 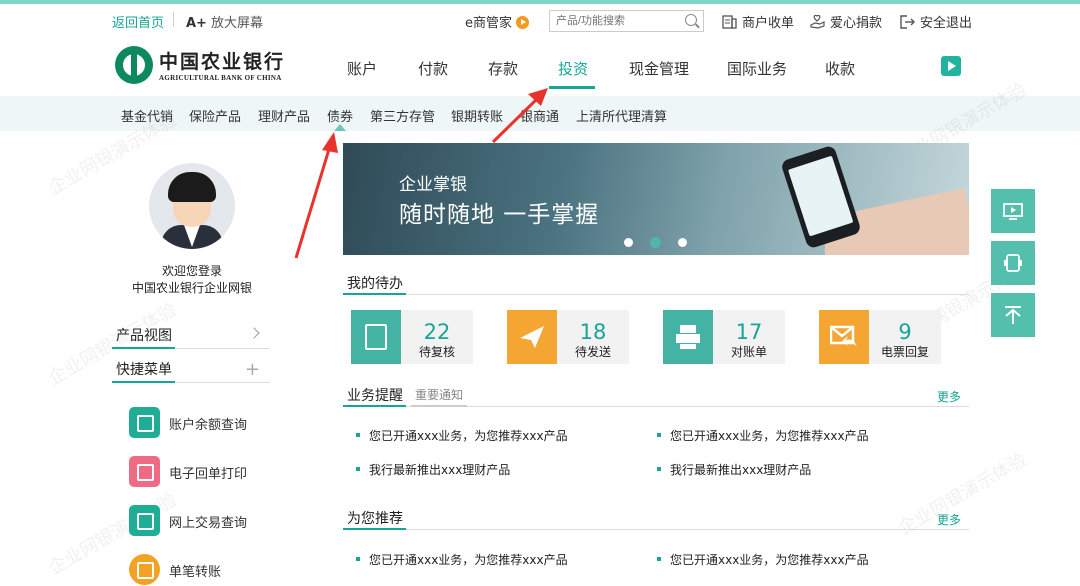 I want to click on annotation-arrow-to-investment, so click(x=519, y=116).